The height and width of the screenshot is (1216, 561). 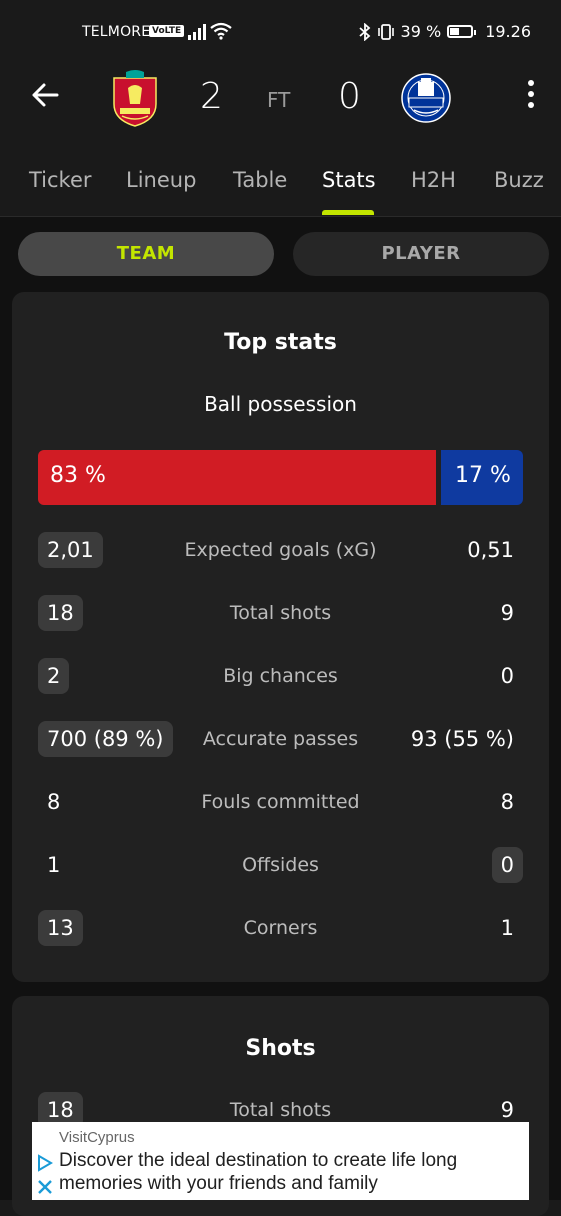 What do you see at coordinates (161, 180) in the screenshot?
I see `tab-lineup: Lineup` at bounding box center [161, 180].